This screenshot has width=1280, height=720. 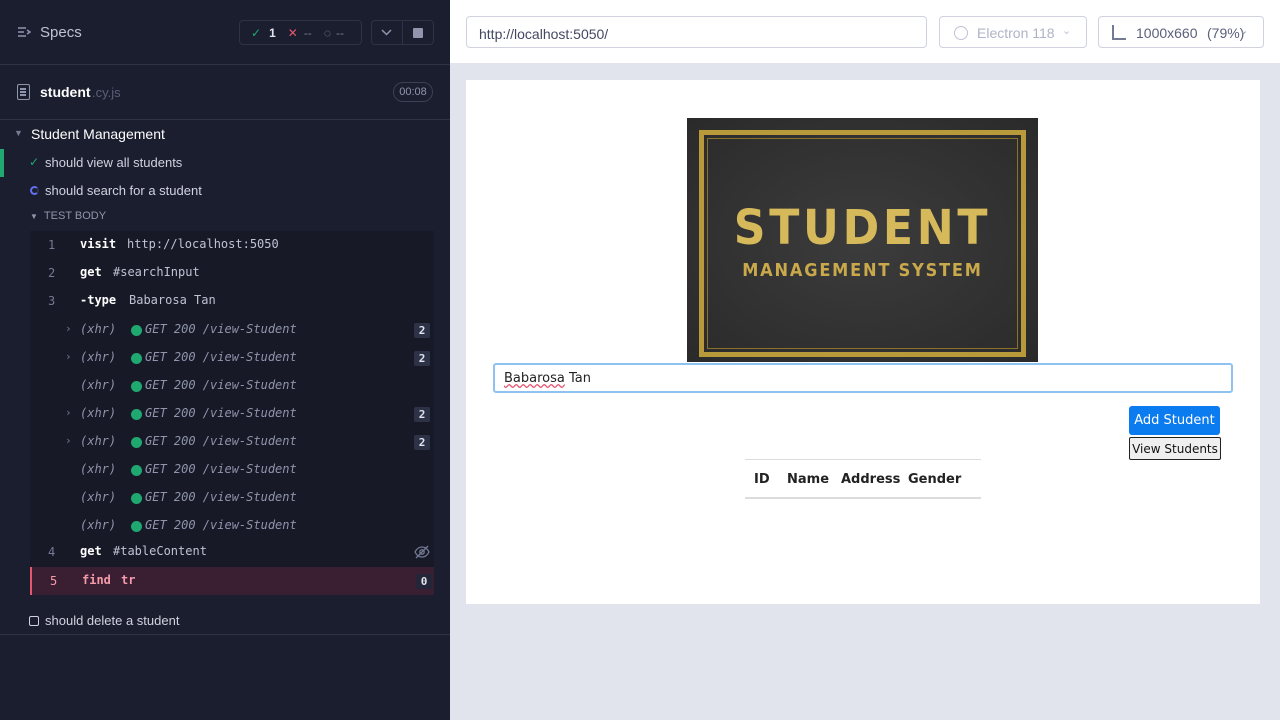 I want to click on test-body-label: ▼ TEST BODY, so click(x=68, y=216).